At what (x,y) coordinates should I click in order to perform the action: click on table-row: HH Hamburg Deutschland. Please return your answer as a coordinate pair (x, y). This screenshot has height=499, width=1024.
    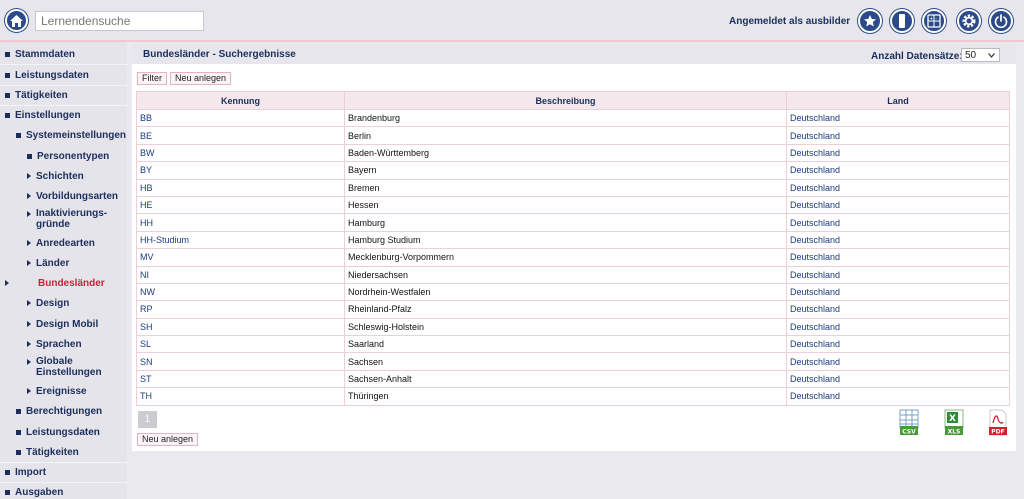
    Looking at the image, I should click on (573, 222).